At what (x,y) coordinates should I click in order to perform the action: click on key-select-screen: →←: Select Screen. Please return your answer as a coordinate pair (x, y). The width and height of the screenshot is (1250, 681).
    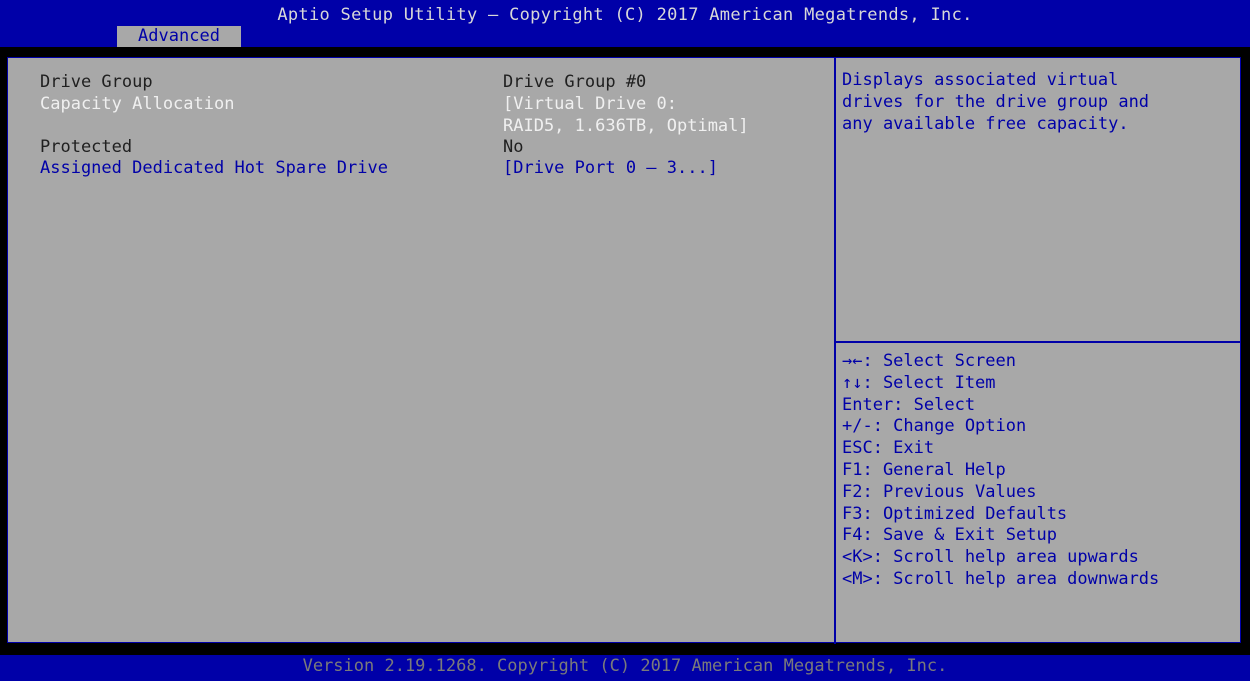
    Looking at the image, I should click on (929, 361).